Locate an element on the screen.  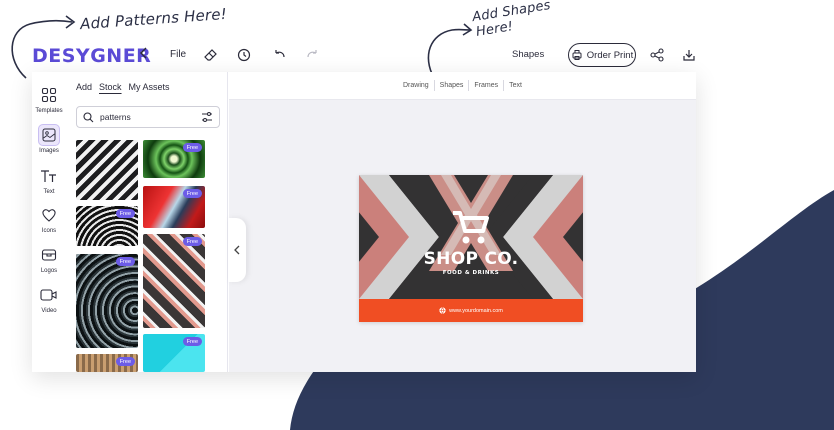
left-rail: Templates Images Text Icons Logos Video is located at coordinates (49, 222).